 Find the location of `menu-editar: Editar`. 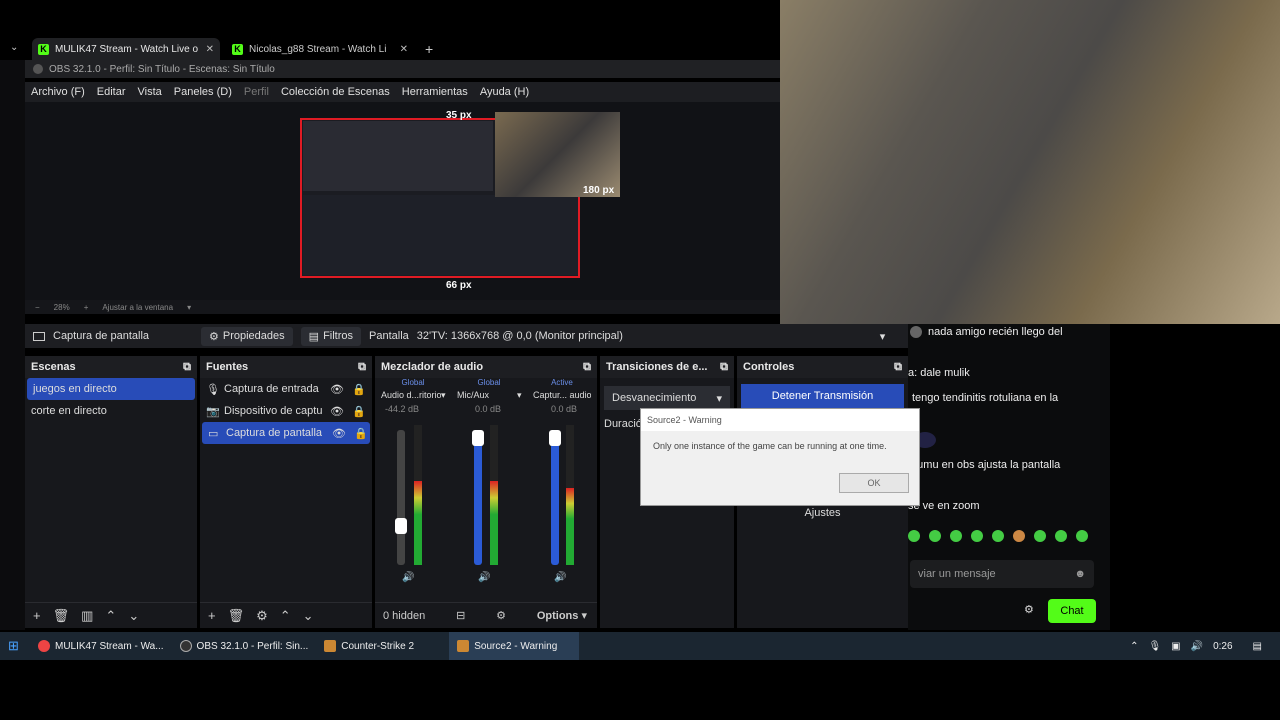

menu-editar: Editar is located at coordinates (111, 92).